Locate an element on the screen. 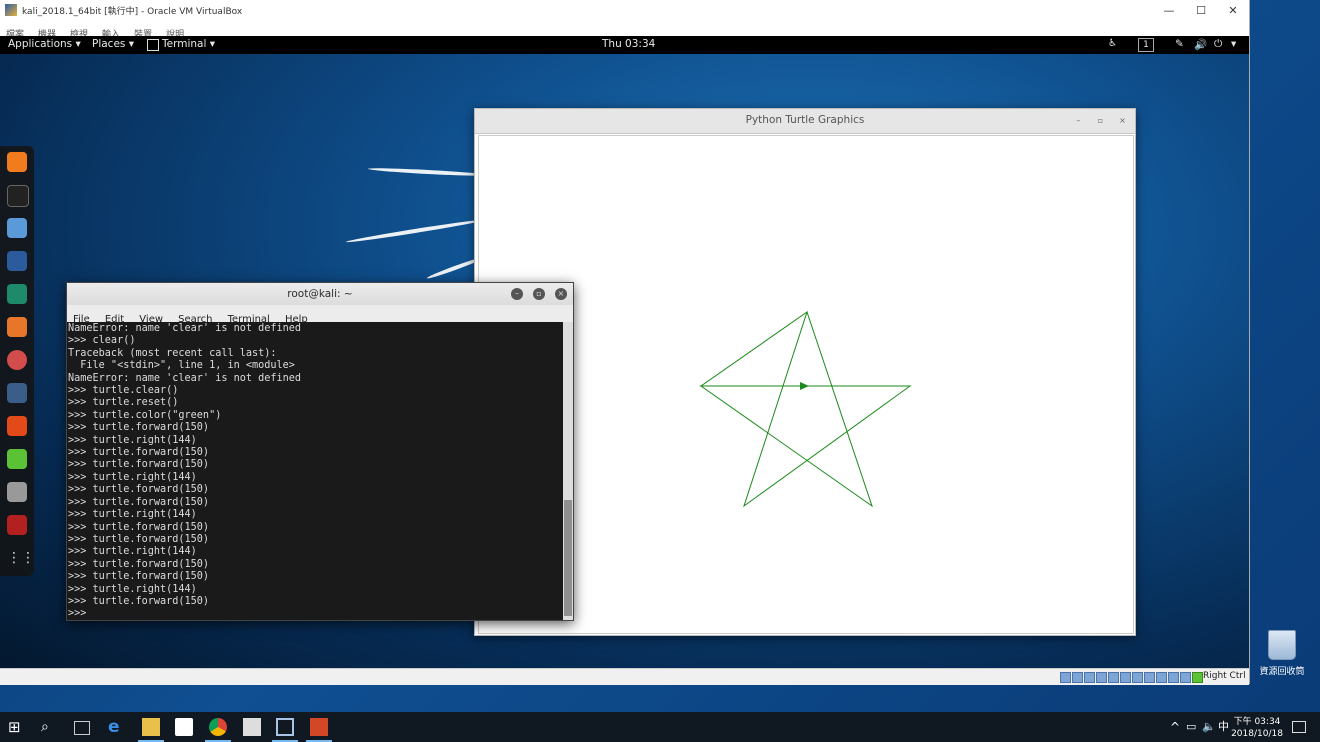 This screenshot has width=1320, height=742. terminal-dock-icon is located at coordinates (18, 196).